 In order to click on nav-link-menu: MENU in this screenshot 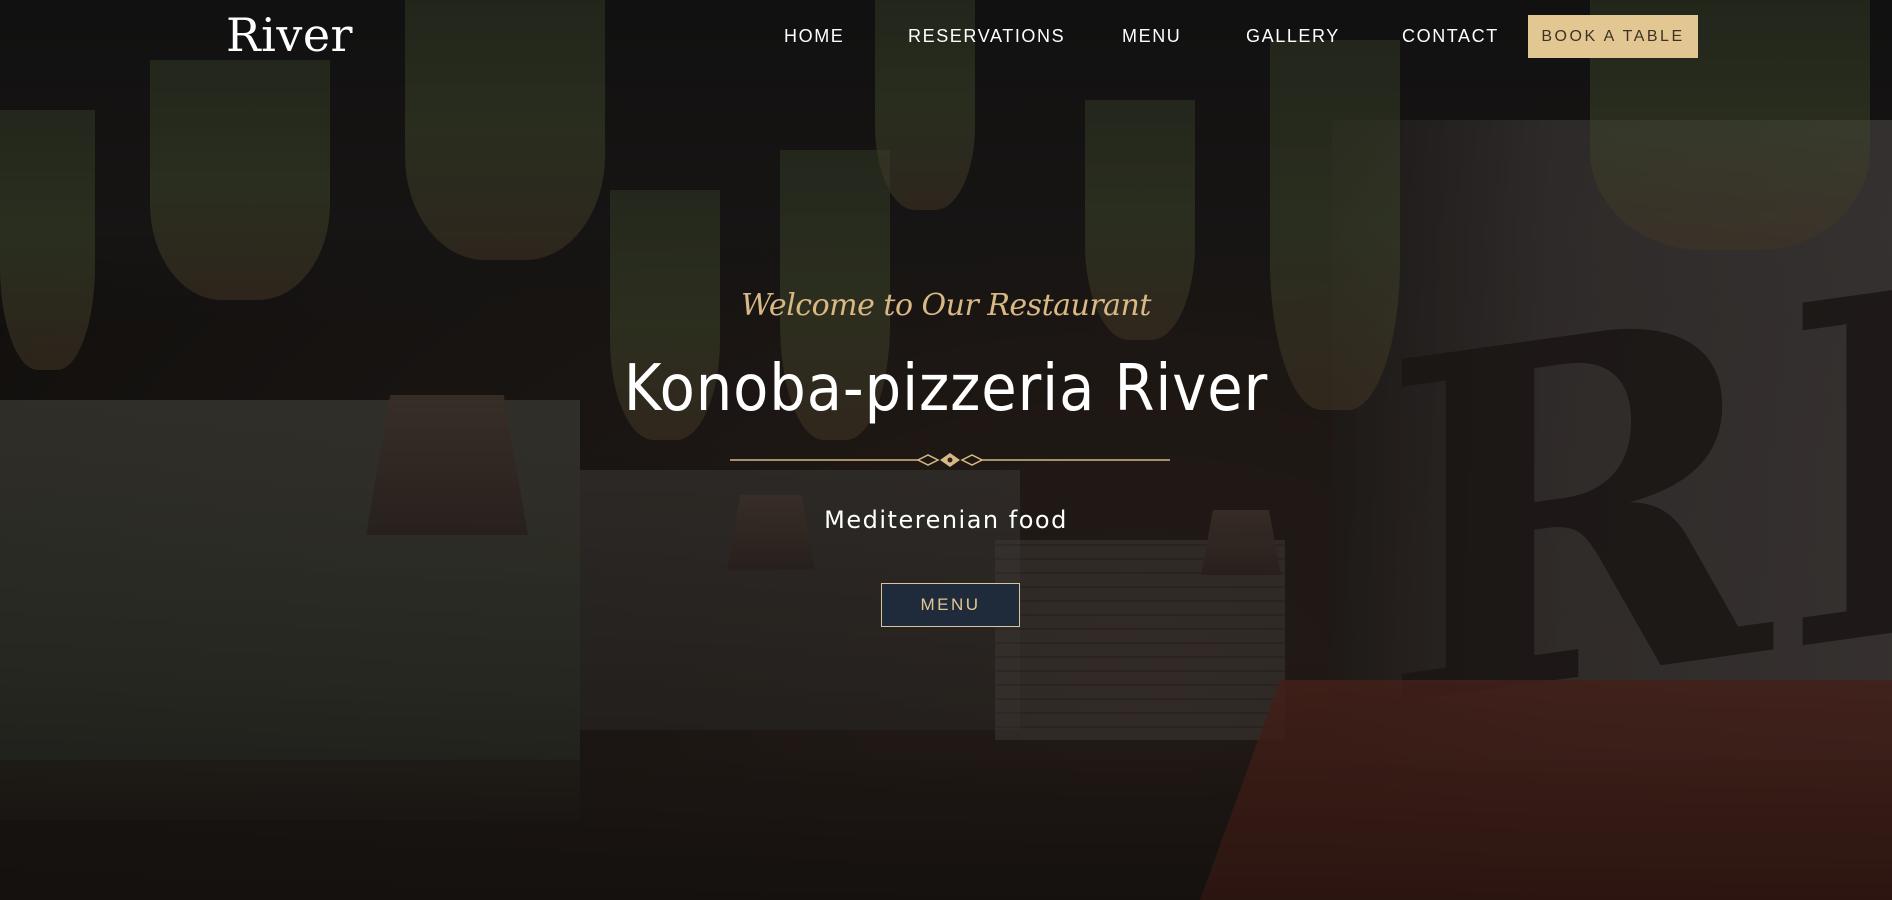, I will do `click(1151, 36)`.